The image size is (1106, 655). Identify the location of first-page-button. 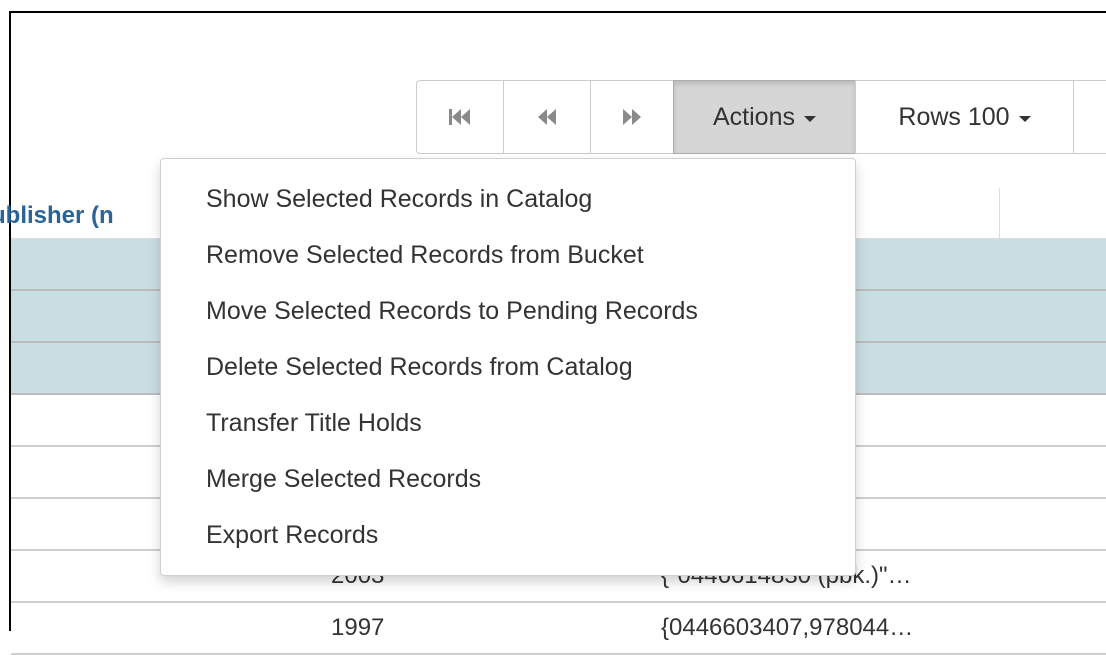
(460, 117).